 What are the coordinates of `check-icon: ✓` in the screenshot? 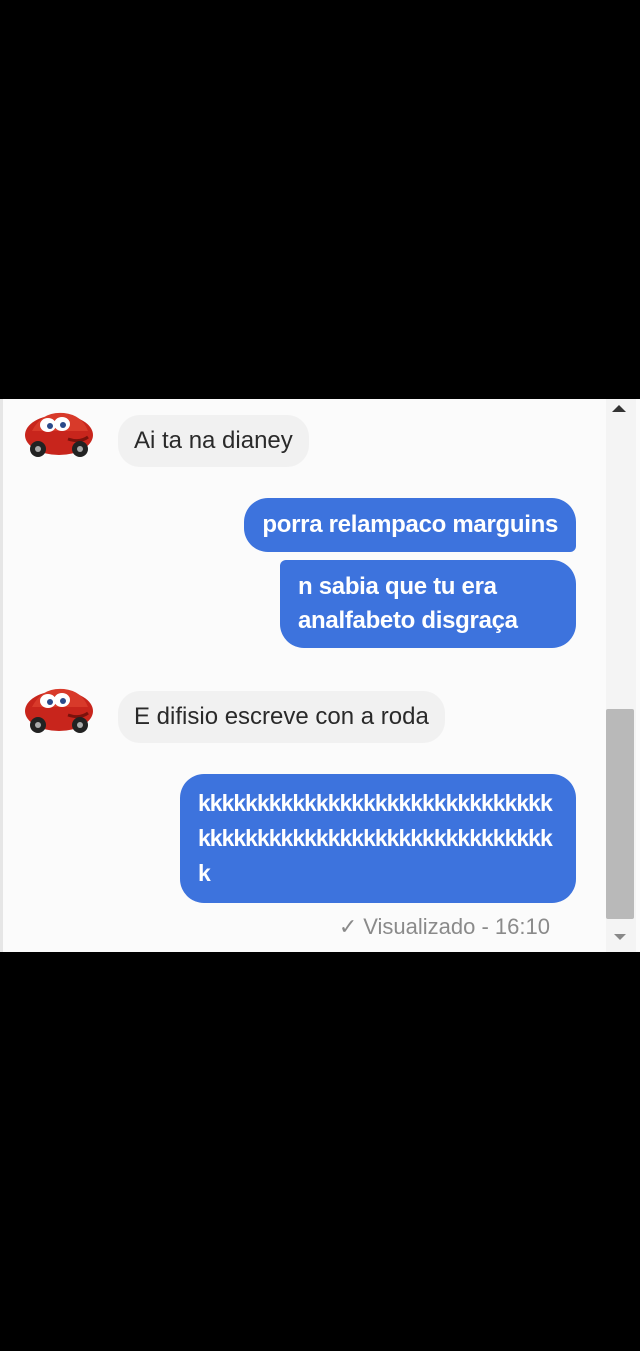 It's located at (348, 926).